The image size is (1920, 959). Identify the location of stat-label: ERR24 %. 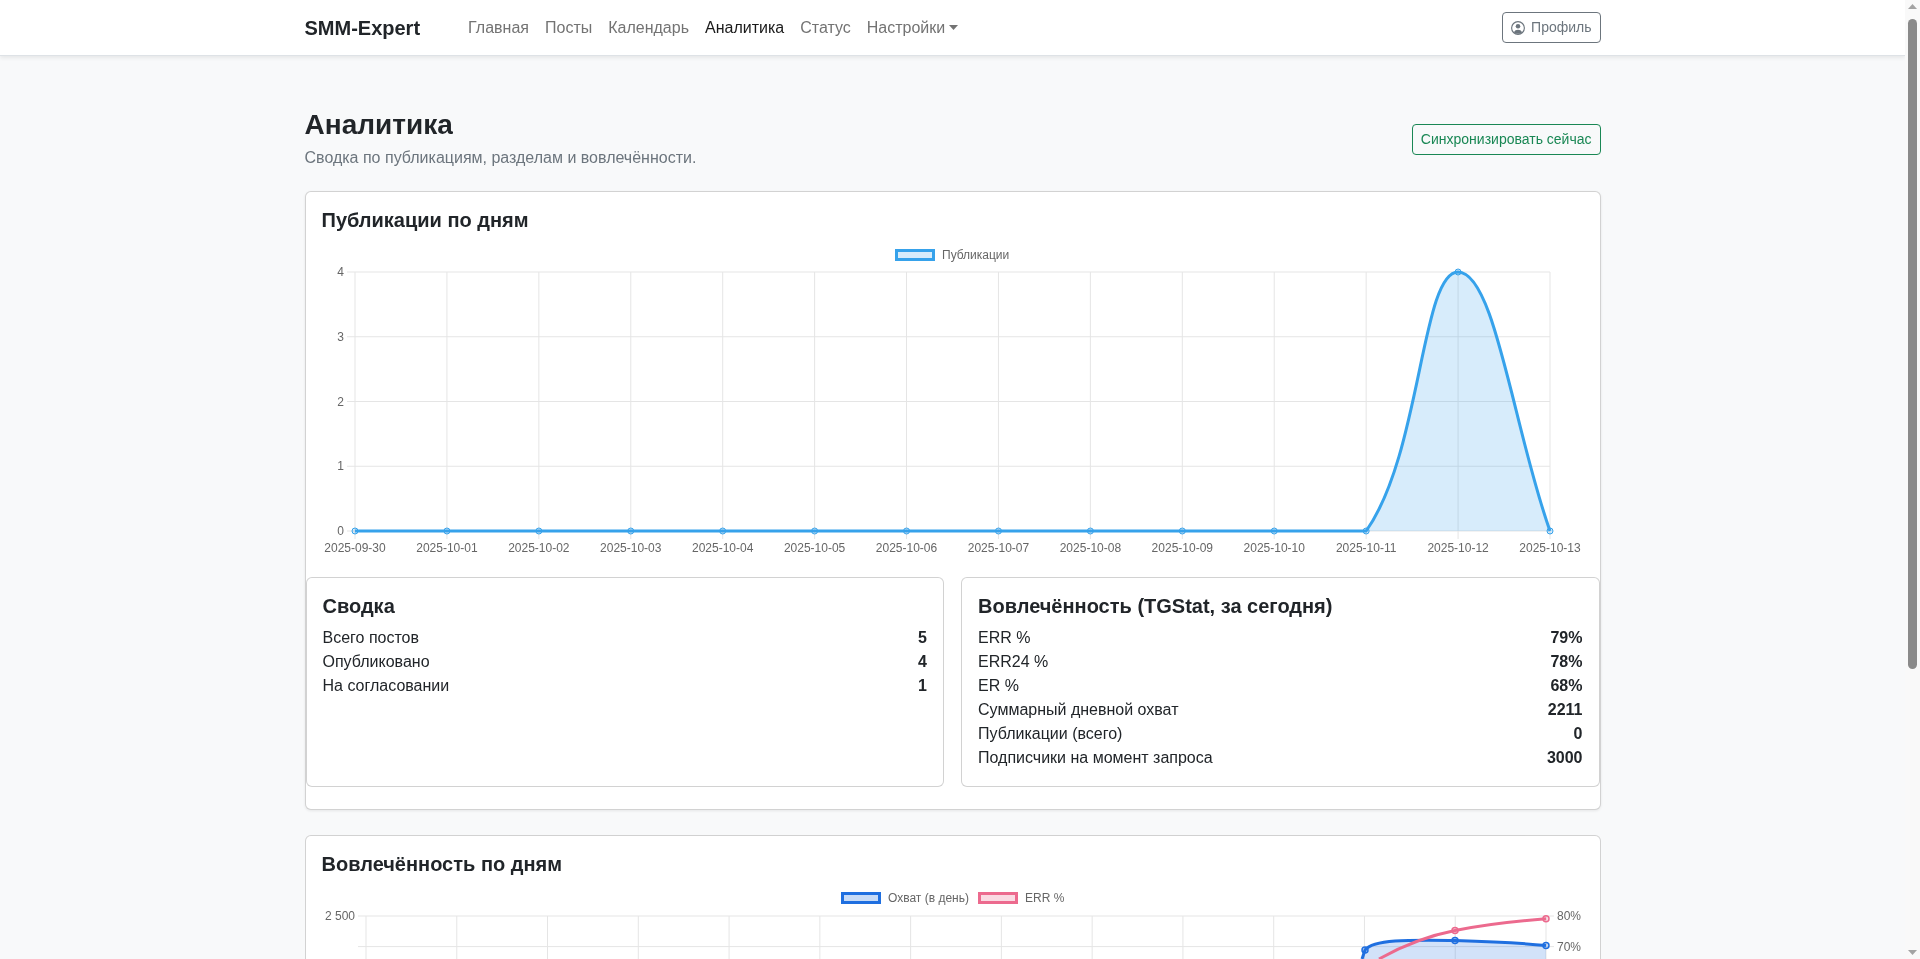
(1013, 662).